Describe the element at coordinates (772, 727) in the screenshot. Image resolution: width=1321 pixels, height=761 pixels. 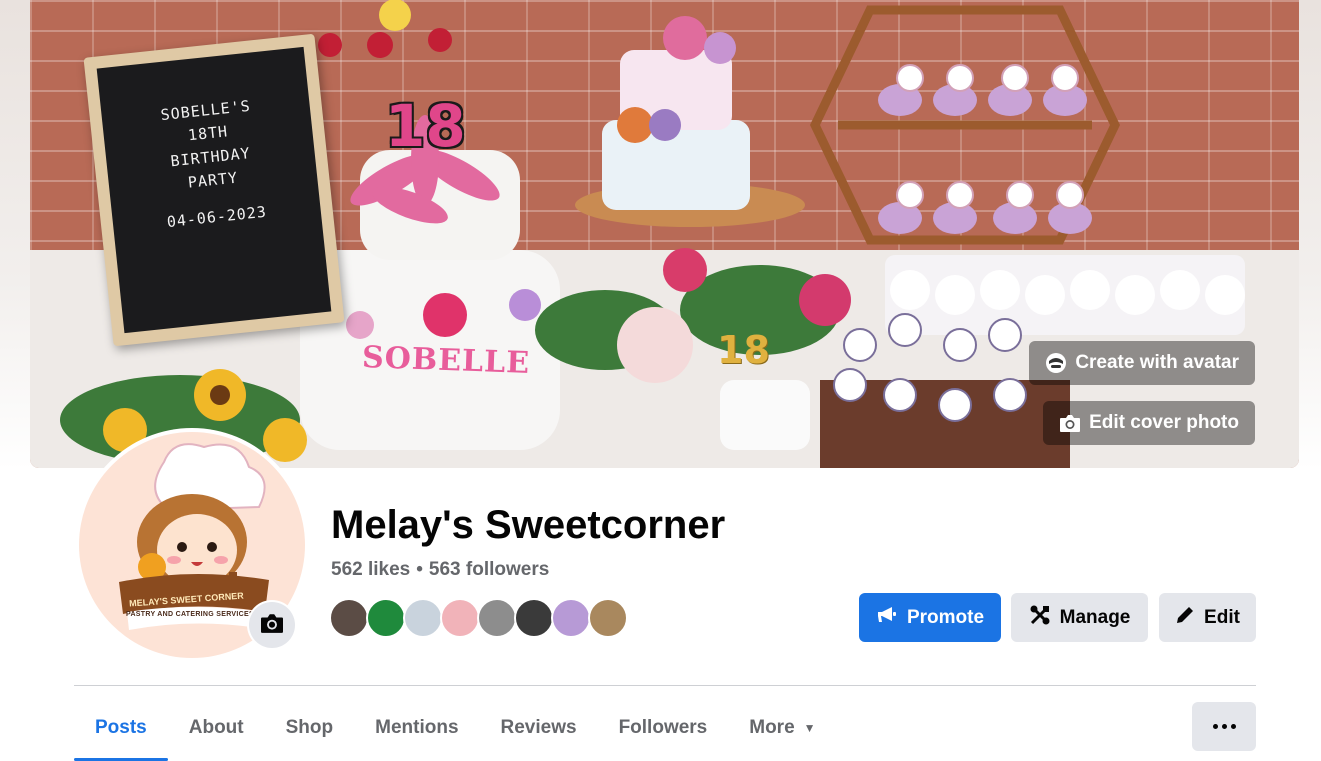
I see `tab-label: More` at that location.